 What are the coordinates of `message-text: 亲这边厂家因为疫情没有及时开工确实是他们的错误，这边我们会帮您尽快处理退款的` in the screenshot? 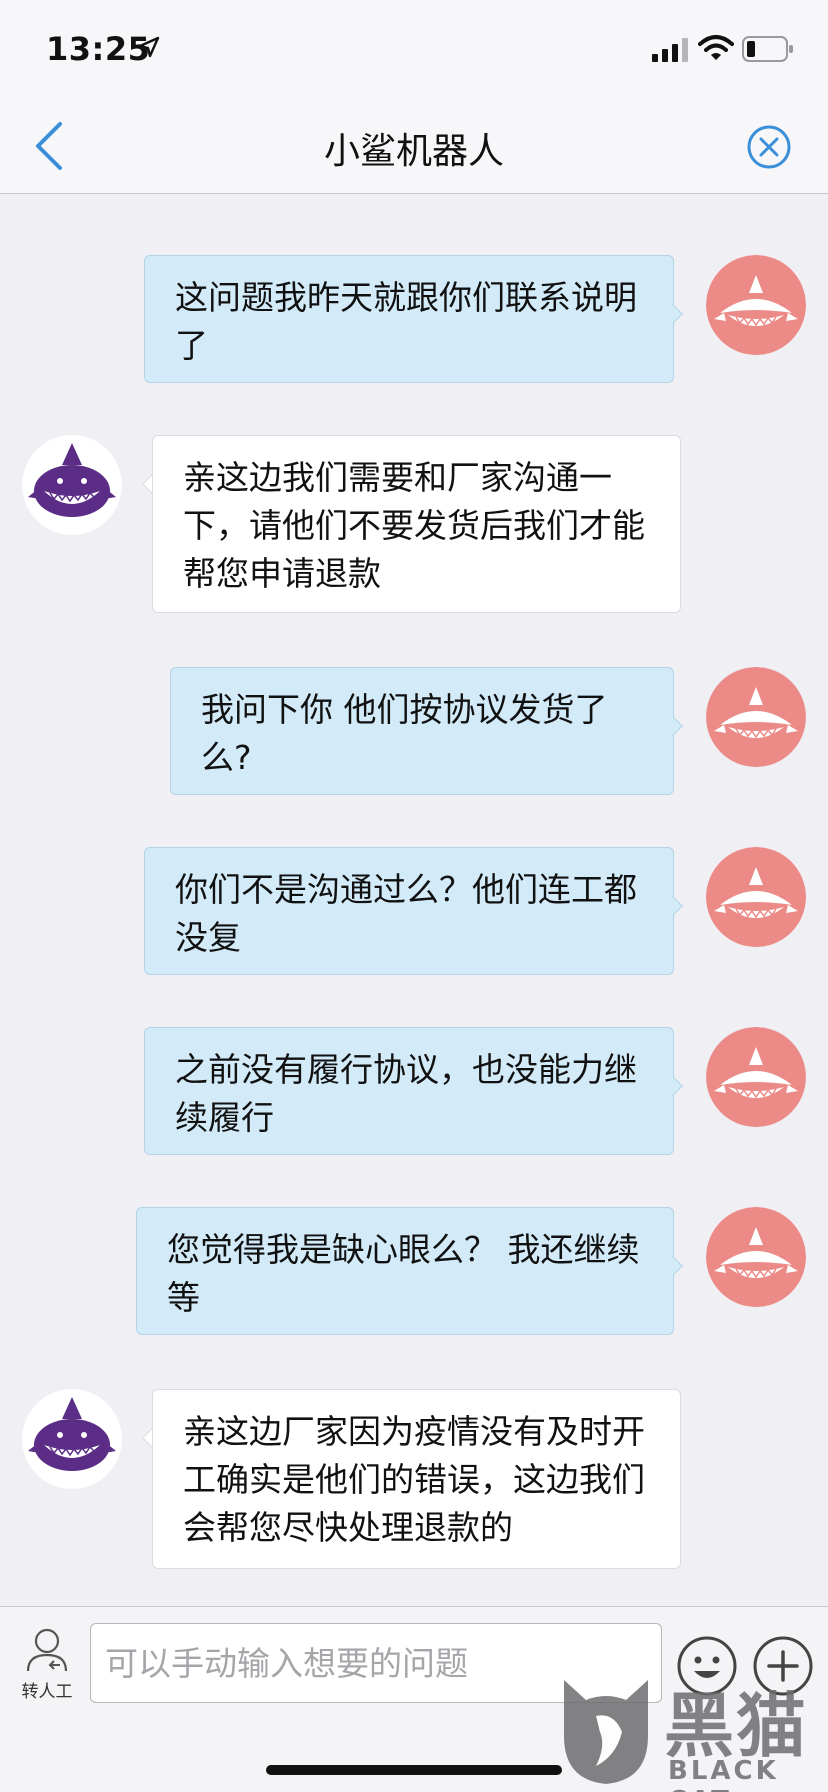 It's located at (414, 1479).